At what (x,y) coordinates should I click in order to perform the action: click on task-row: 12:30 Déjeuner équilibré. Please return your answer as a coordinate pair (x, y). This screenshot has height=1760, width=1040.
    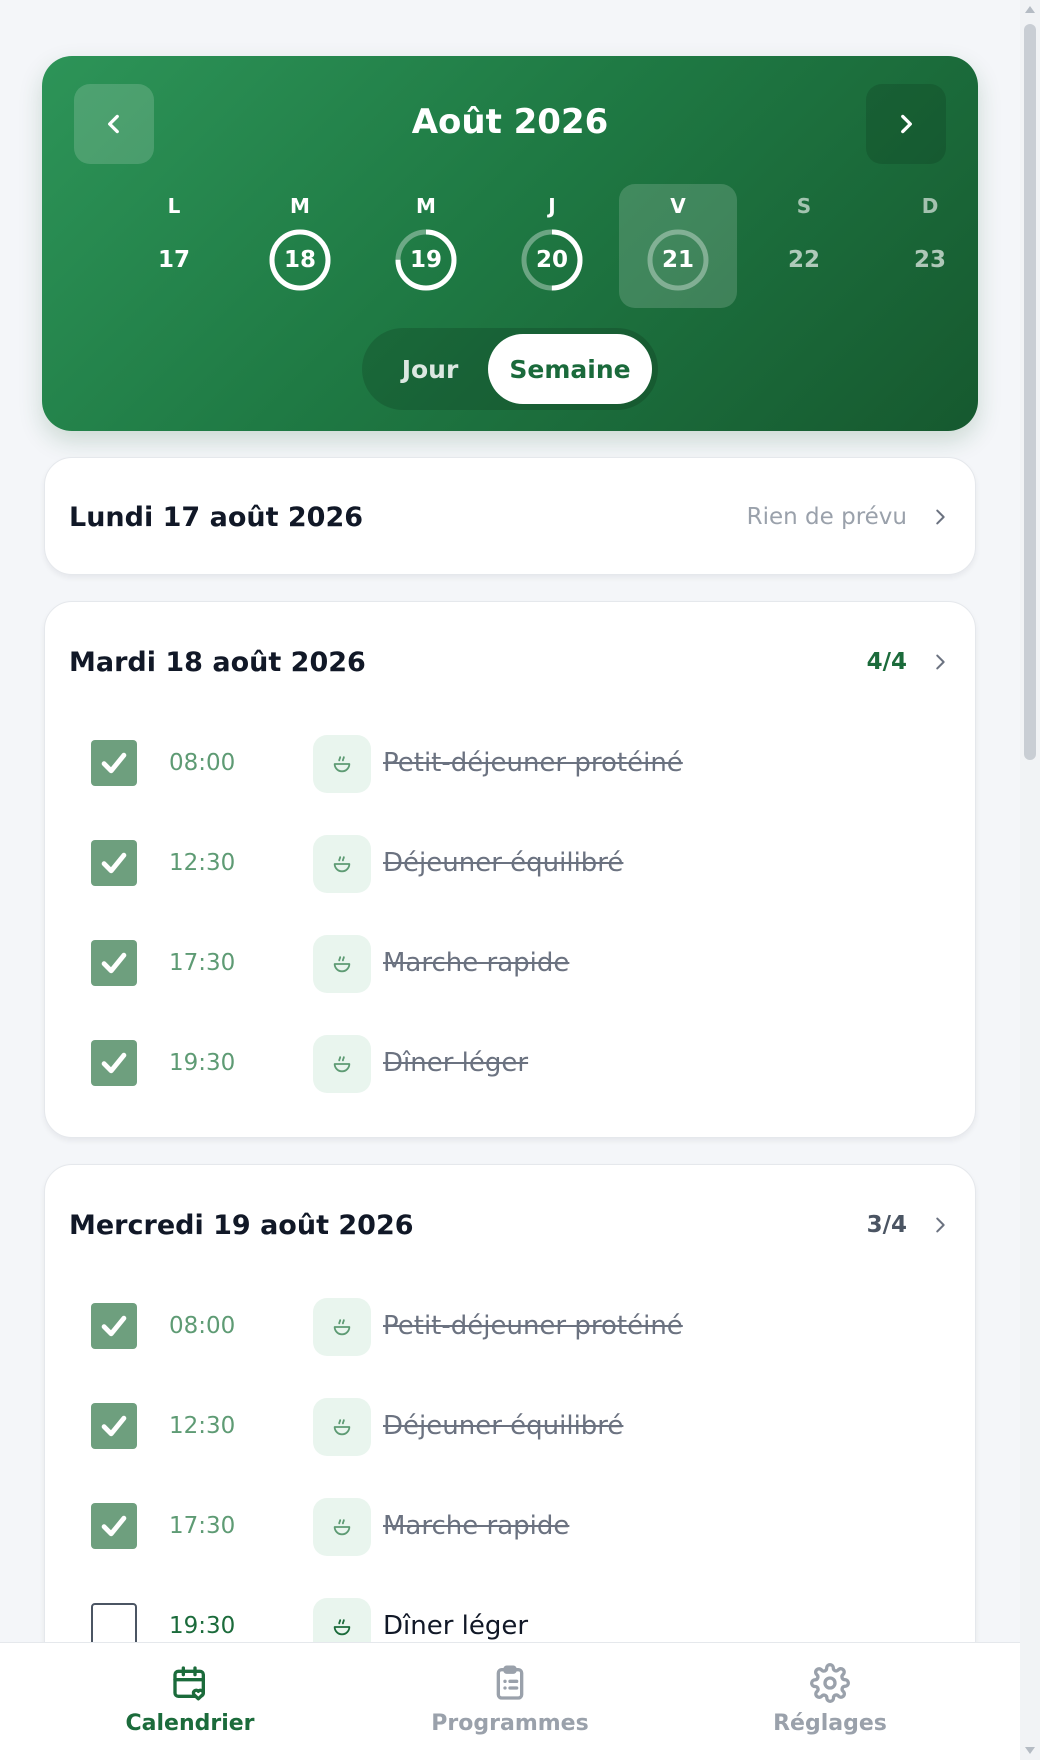
    Looking at the image, I should click on (521, 1426).